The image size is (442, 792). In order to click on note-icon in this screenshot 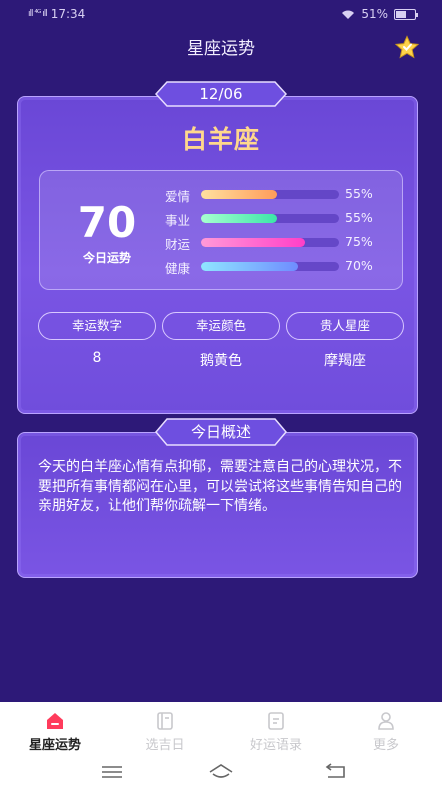, I will do `click(276, 721)`.